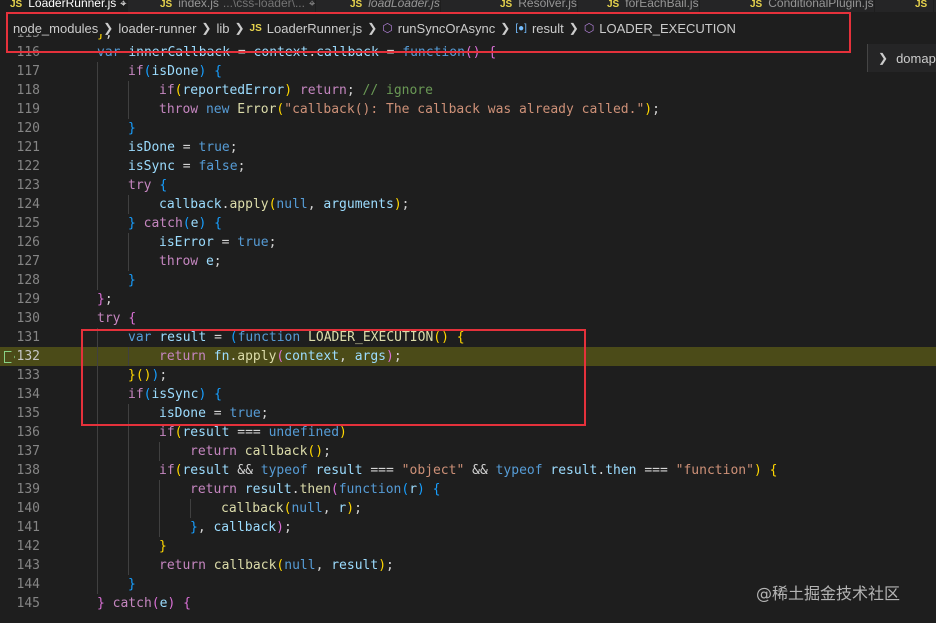 The image size is (936, 623). Describe the element at coordinates (387, 28) in the screenshot. I see `function-cube-icon: ⬡` at that location.